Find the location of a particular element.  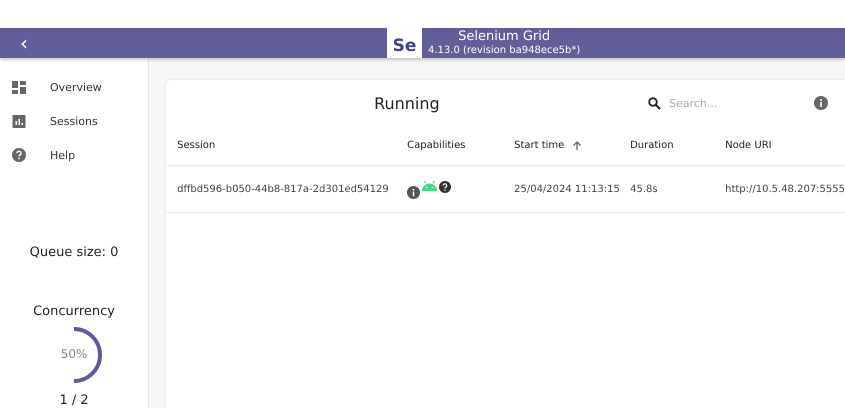

column-header: Start time is located at coordinates (572, 145).